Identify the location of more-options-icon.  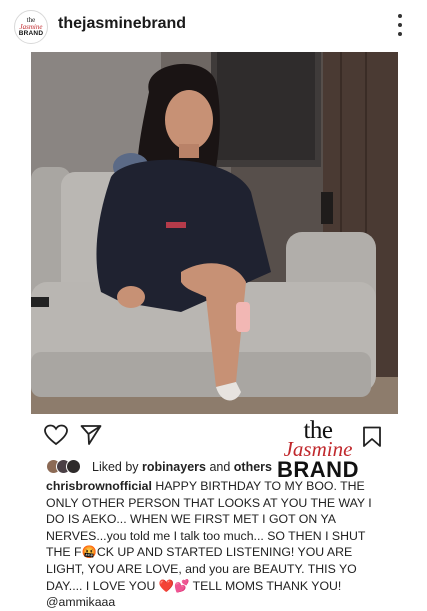
(400, 25).